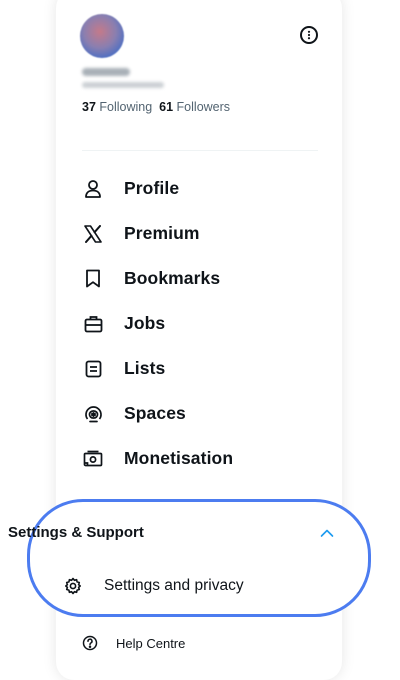  Describe the element at coordinates (93, 414) in the screenshot. I see `spaces-icon` at that location.